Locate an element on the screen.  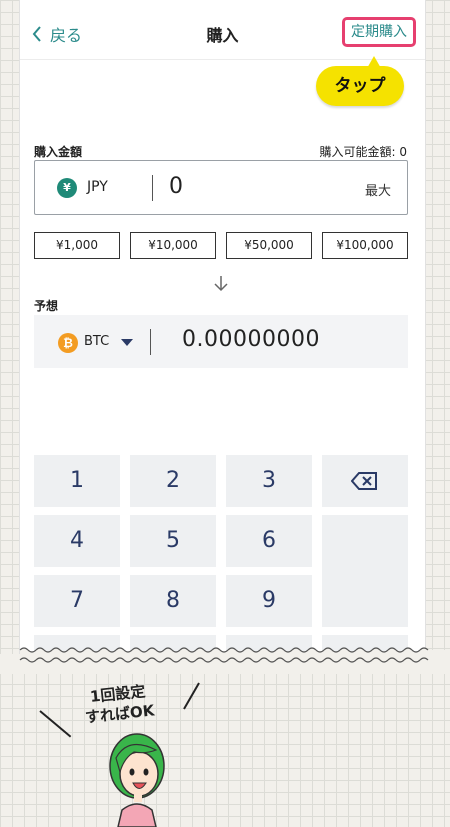
key-1: 1 is located at coordinates (77, 481).